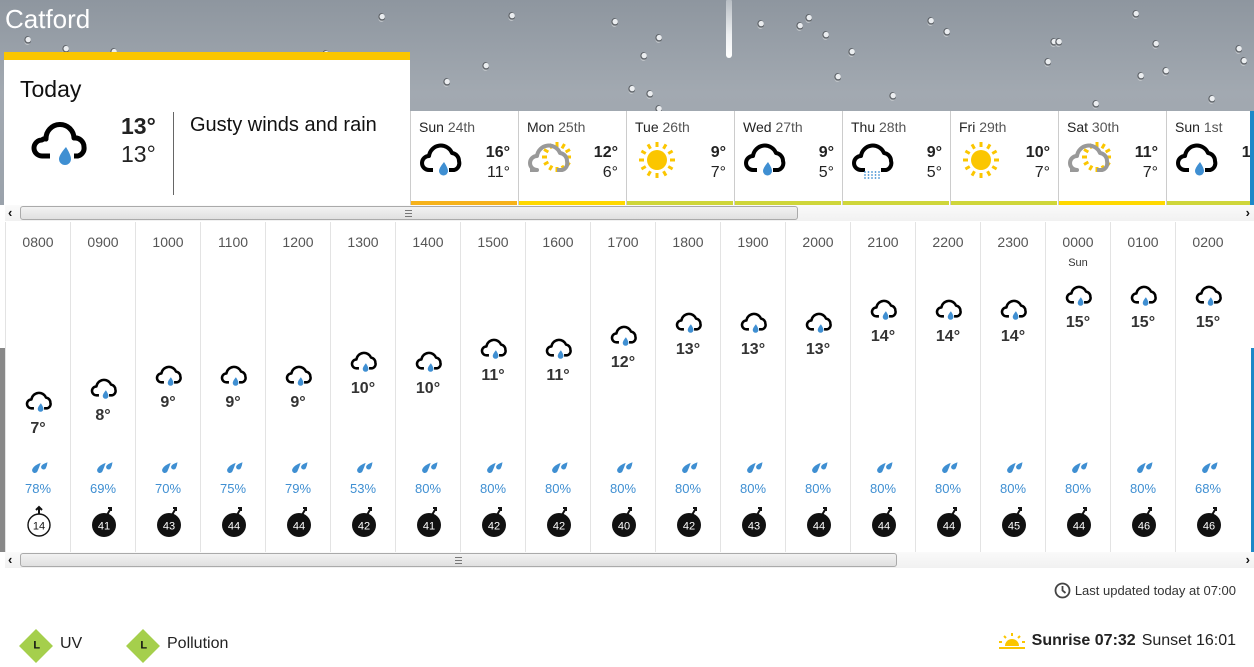 This screenshot has width=1254, height=667. What do you see at coordinates (168, 402) in the screenshot?
I see `hour-temp: 9°` at bounding box center [168, 402].